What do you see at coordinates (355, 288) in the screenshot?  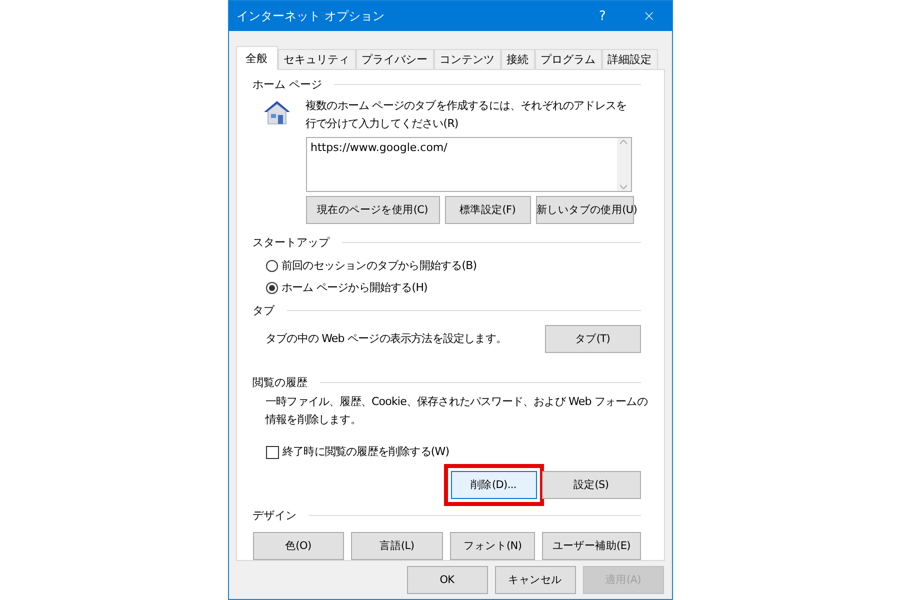 I see `radio-label: ホーム ページから開始する(H)` at bounding box center [355, 288].